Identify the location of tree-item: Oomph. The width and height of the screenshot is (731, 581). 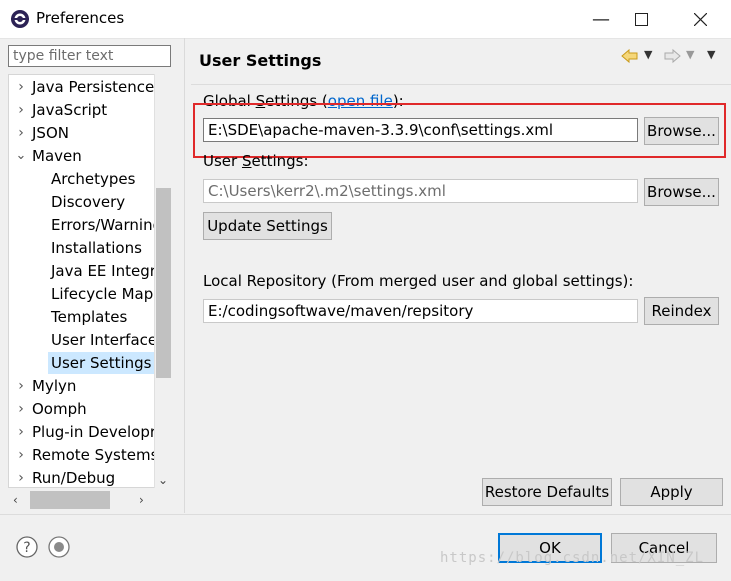
(59, 409).